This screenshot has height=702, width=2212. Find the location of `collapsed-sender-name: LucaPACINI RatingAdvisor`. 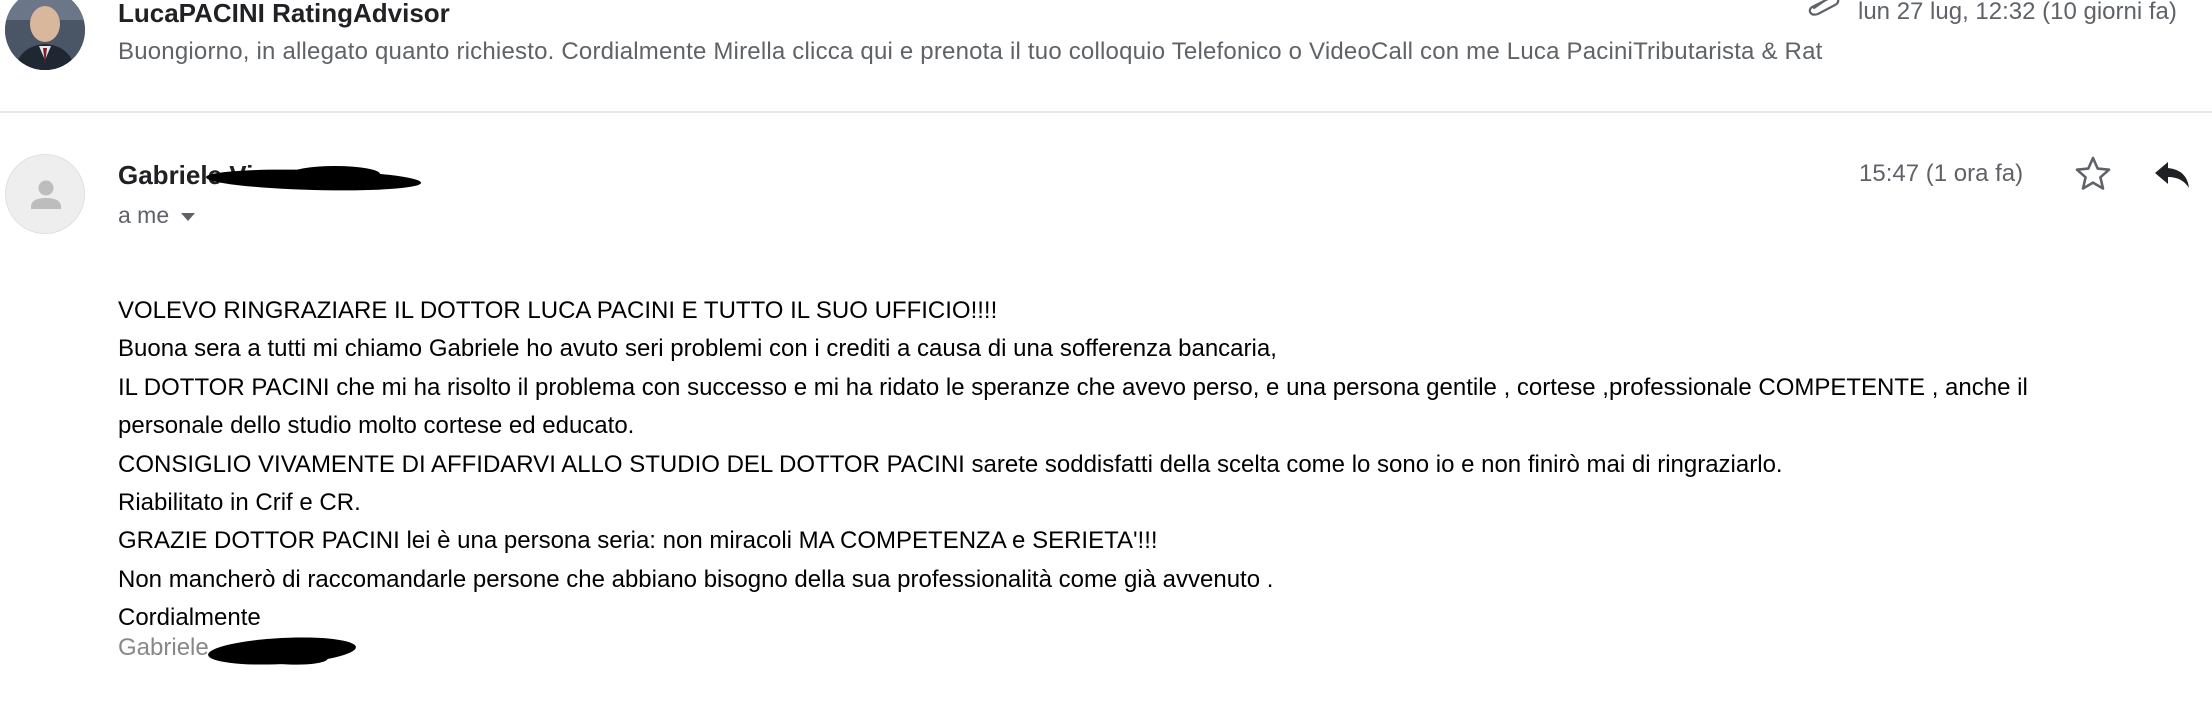

collapsed-sender-name: LucaPACINI RatingAdvisor is located at coordinates (284, 14).